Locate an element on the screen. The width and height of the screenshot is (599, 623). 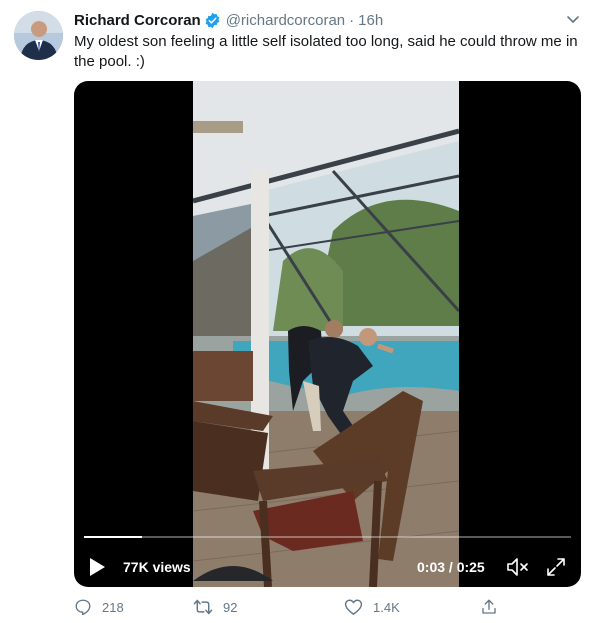
fullscreen-icon is located at coordinates (556, 567).